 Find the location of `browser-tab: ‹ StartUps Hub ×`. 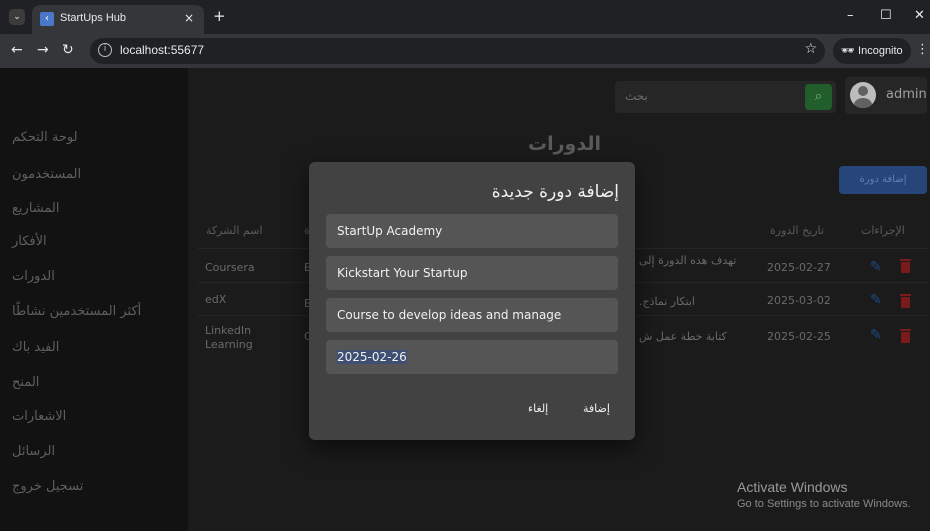

browser-tab: ‹ StartUps Hub × is located at coordinates (118, 19).